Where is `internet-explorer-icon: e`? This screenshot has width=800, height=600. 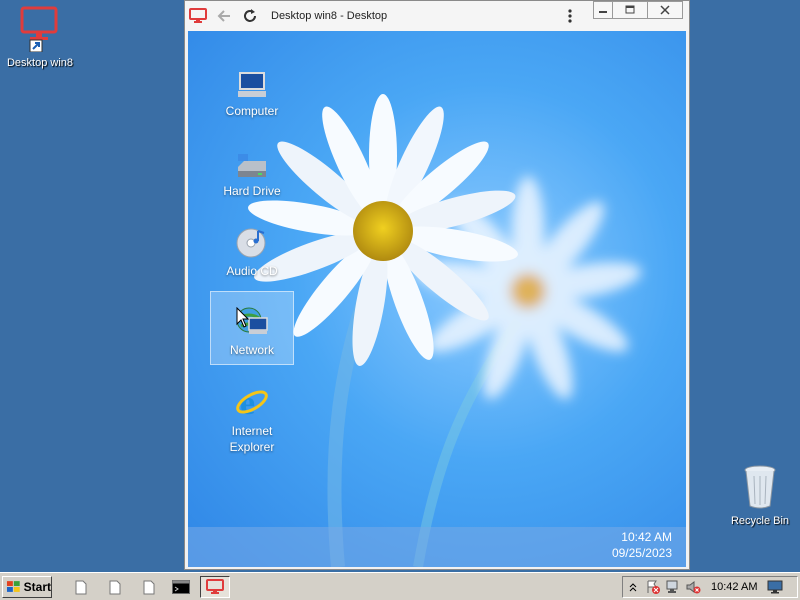
internet-explorer-icon: e is located at coordinates (252, 402).